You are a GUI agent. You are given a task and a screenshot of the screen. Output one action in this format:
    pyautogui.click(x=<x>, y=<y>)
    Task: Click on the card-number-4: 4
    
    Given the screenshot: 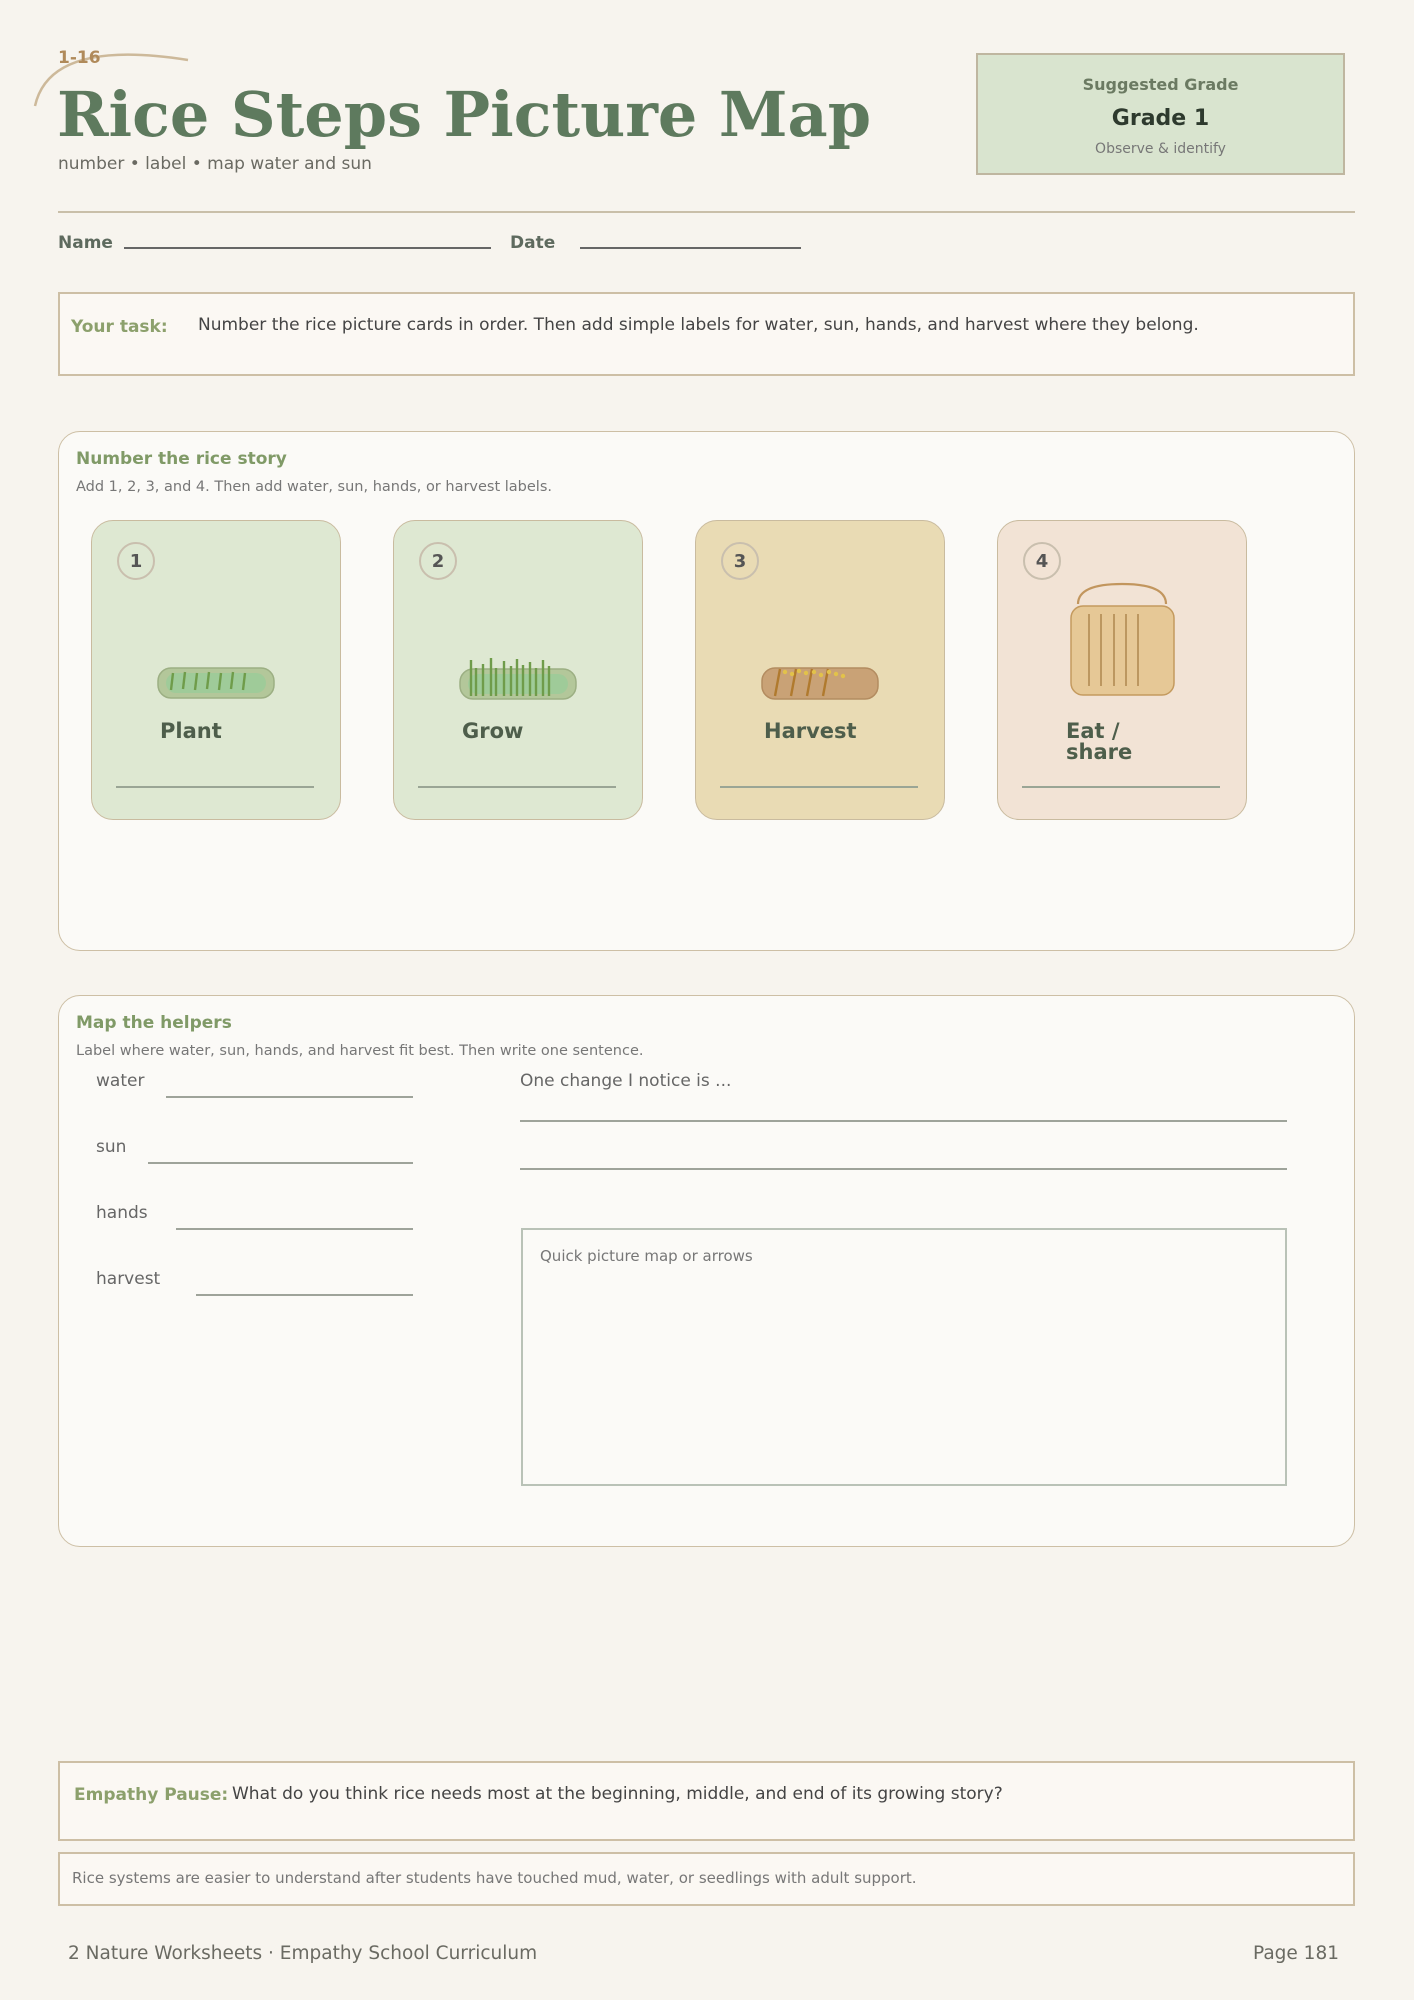 What is the action you would take?
    pyautogui.click(x=1042, y=561)
    